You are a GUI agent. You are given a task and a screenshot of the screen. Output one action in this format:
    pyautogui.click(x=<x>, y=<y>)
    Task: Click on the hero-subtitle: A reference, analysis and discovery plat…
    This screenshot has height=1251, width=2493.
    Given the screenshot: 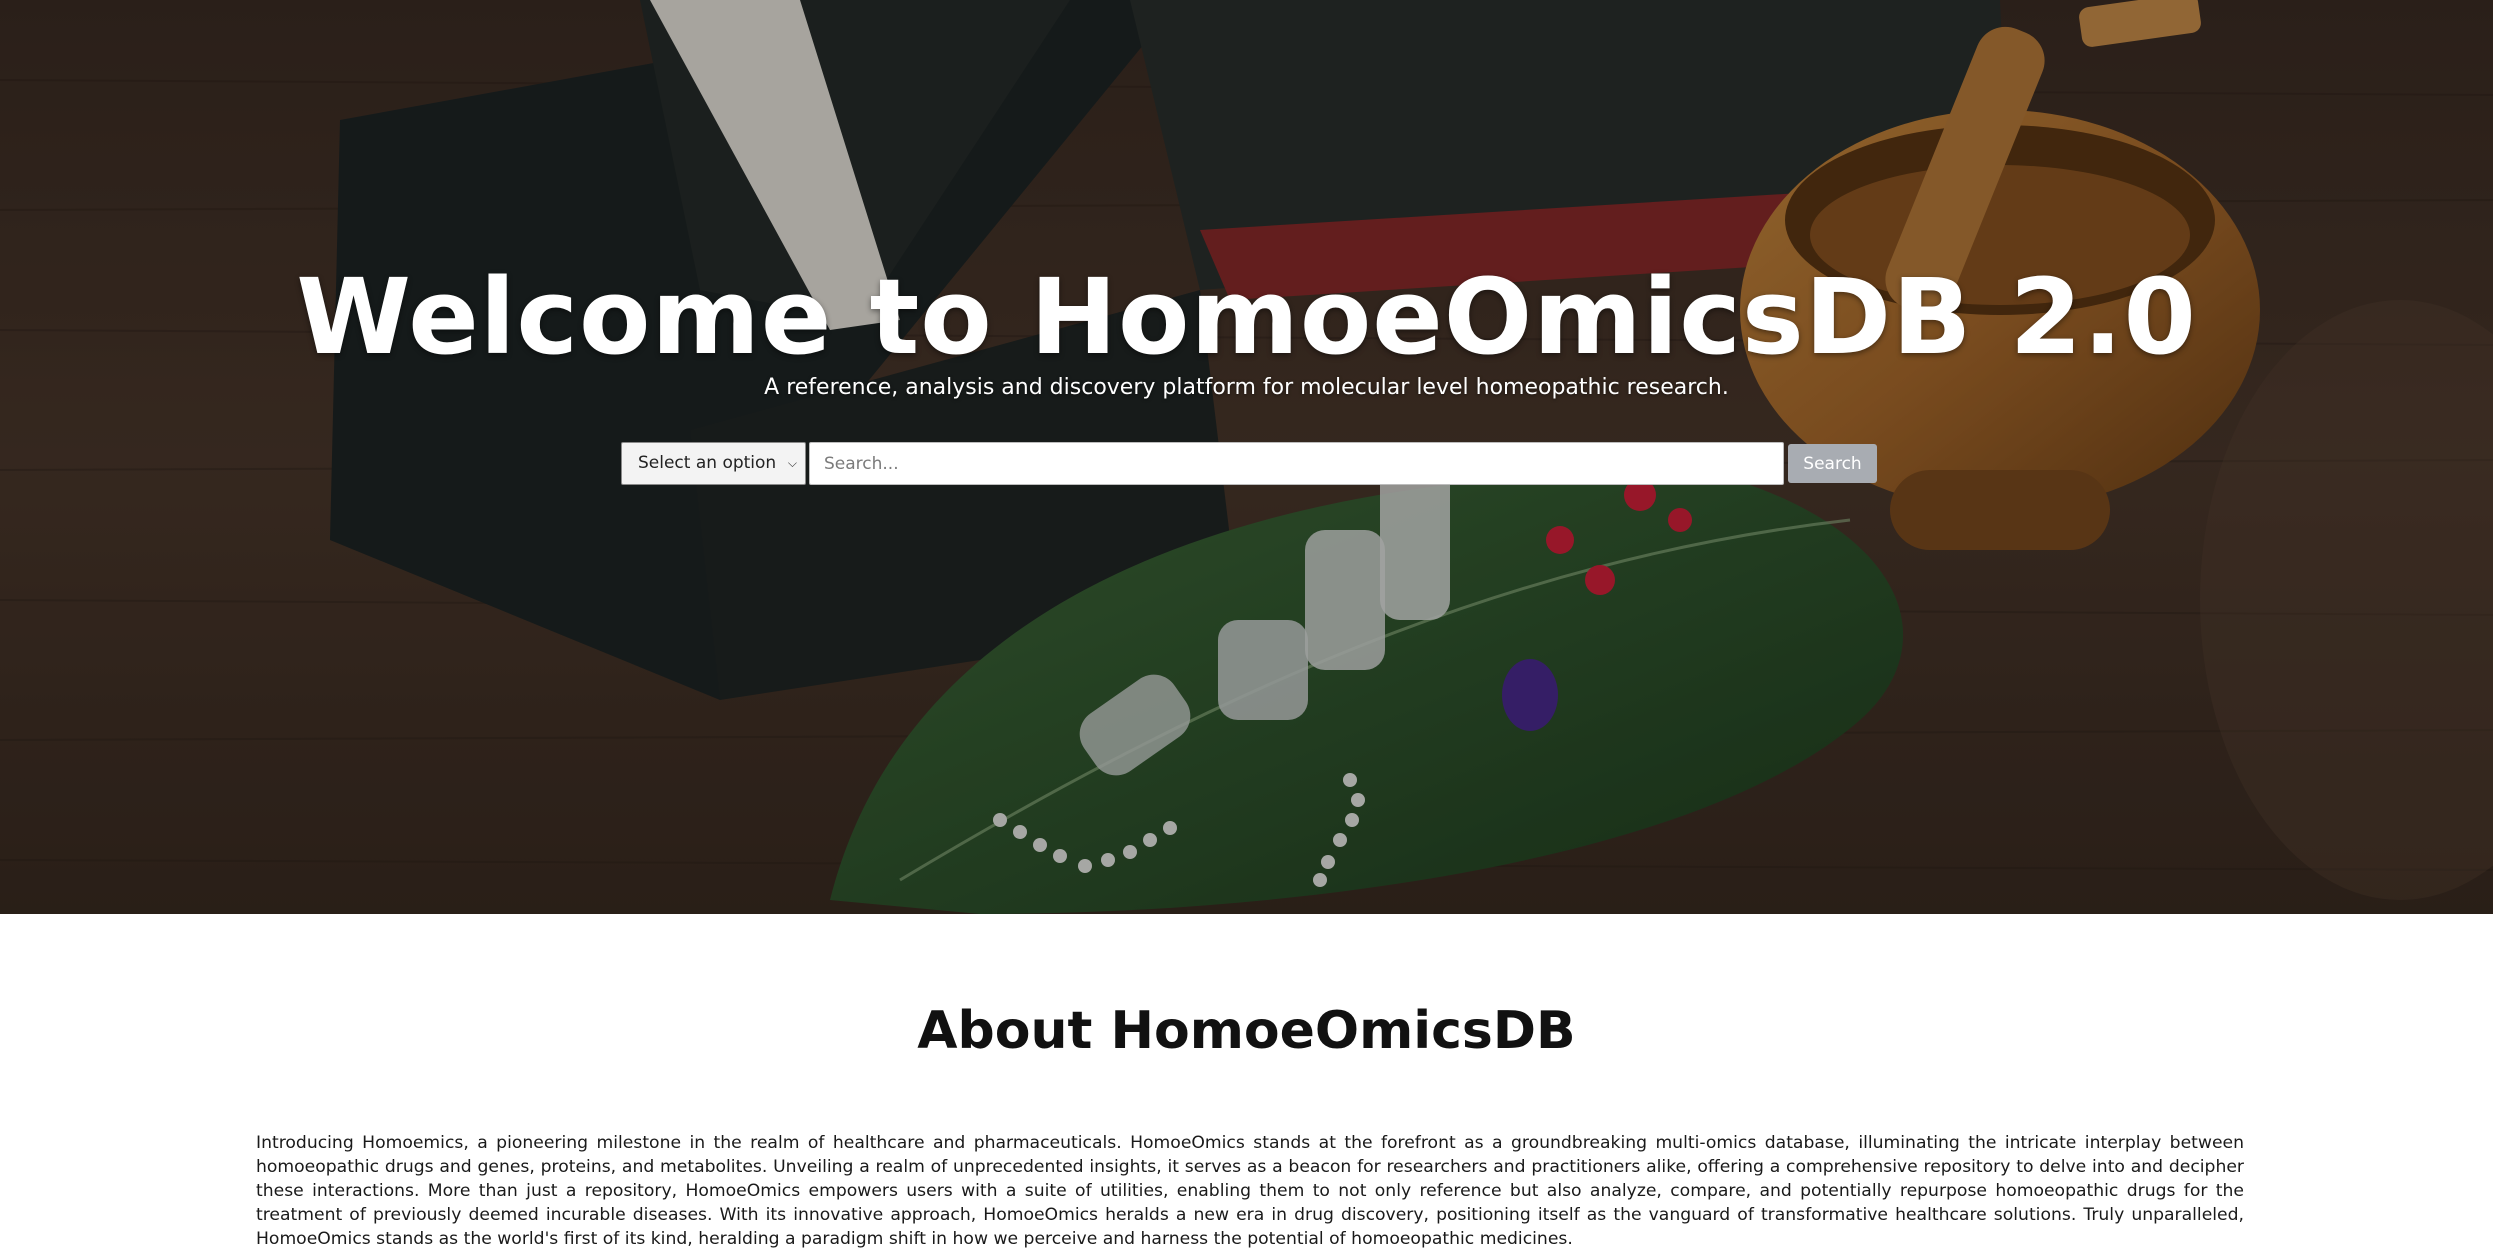 What is the action you would take?
    pyautogui.click(x=1246, y=387)
    